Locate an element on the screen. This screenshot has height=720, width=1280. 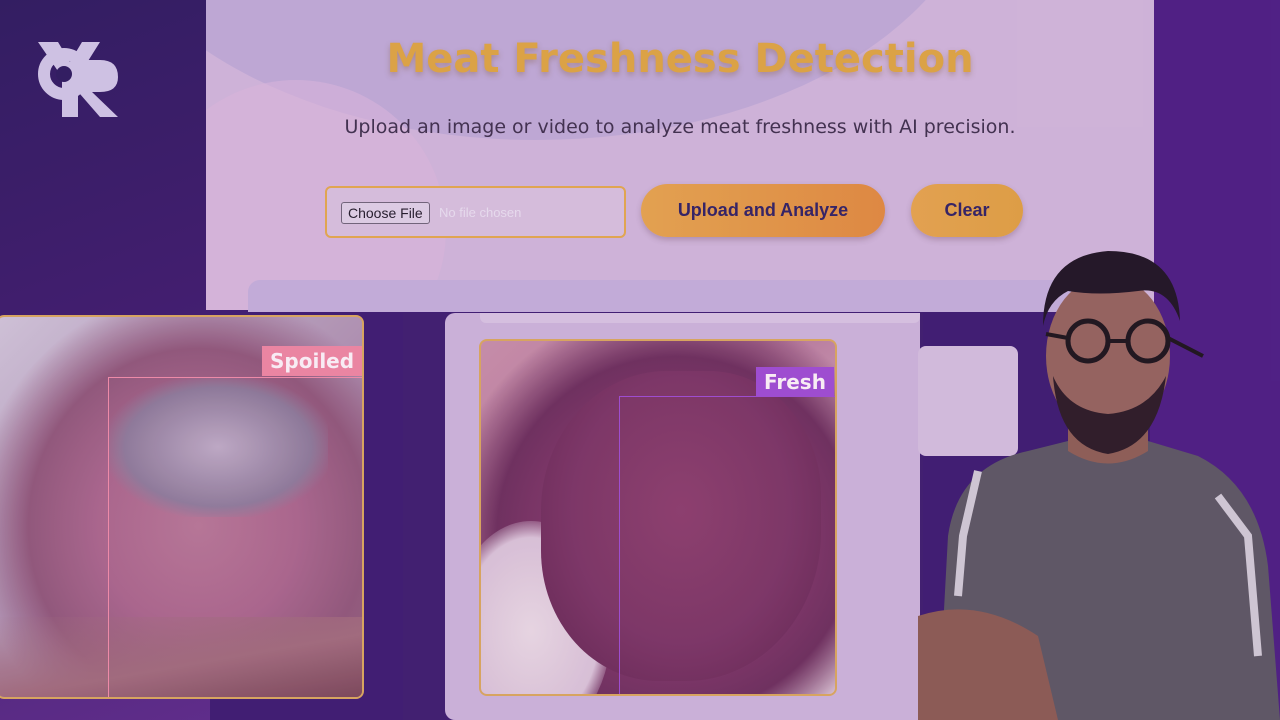
brand-logo-icon is located at coordinates (78, 79).